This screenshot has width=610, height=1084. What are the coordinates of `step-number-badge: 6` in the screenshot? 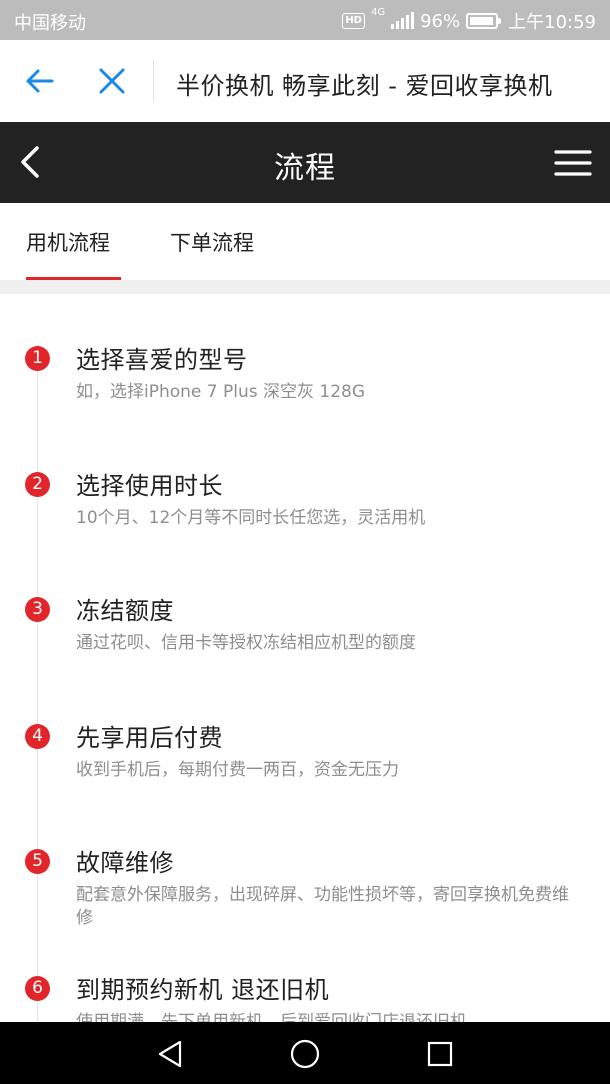 It's located at (37, 988).